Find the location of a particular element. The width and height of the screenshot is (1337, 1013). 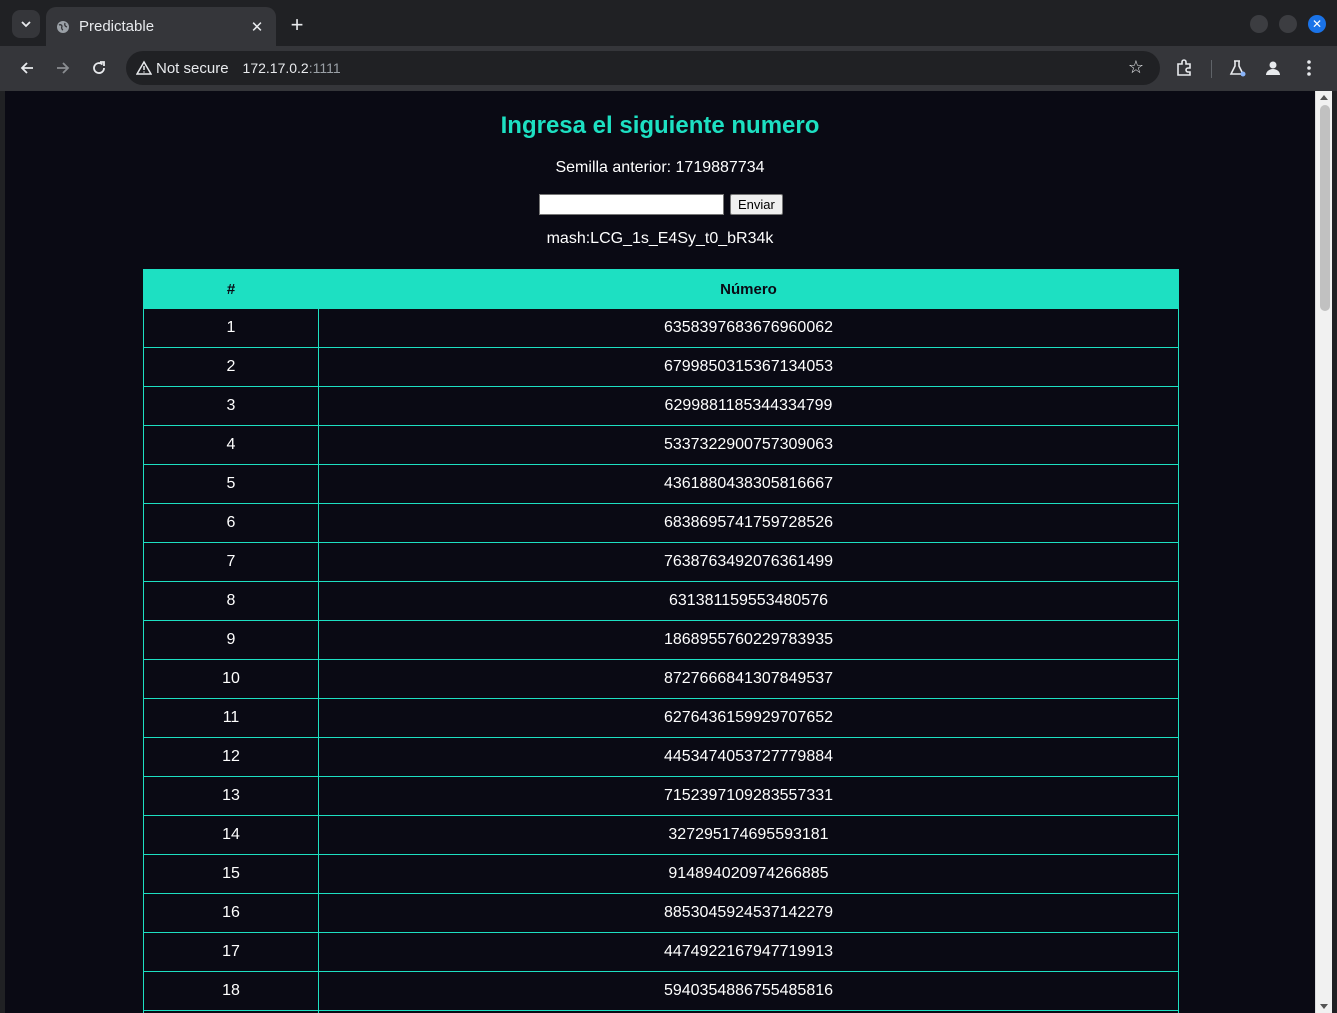

browser-toolbar: Not secure 172.17.0.2:1111 ☆ is located at coordinates (668, 68).